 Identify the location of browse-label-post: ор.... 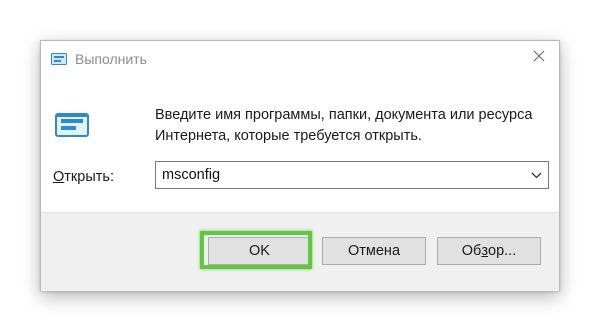
(502, 251).